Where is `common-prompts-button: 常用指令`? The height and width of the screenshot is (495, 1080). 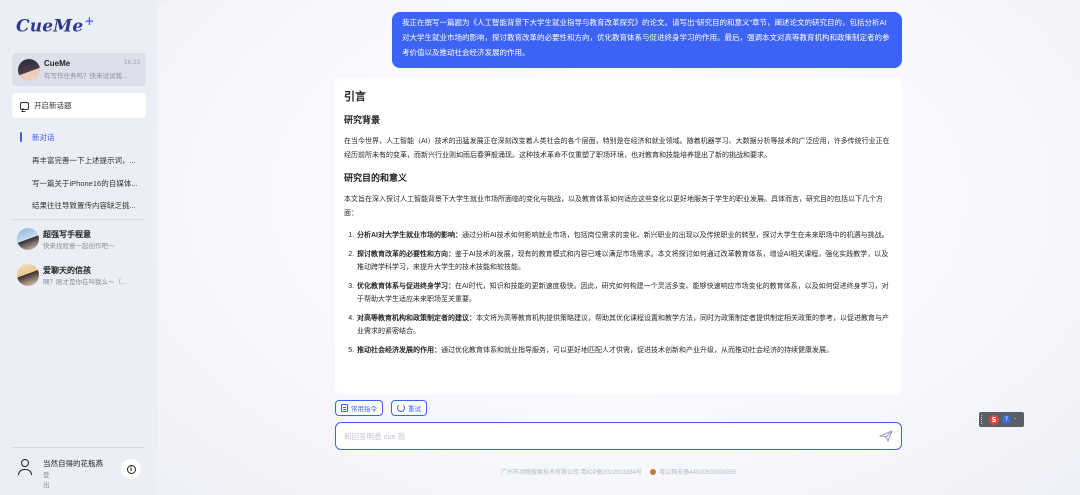 common-prompts-button: 常用指令 is located at coordinates (359, 408).